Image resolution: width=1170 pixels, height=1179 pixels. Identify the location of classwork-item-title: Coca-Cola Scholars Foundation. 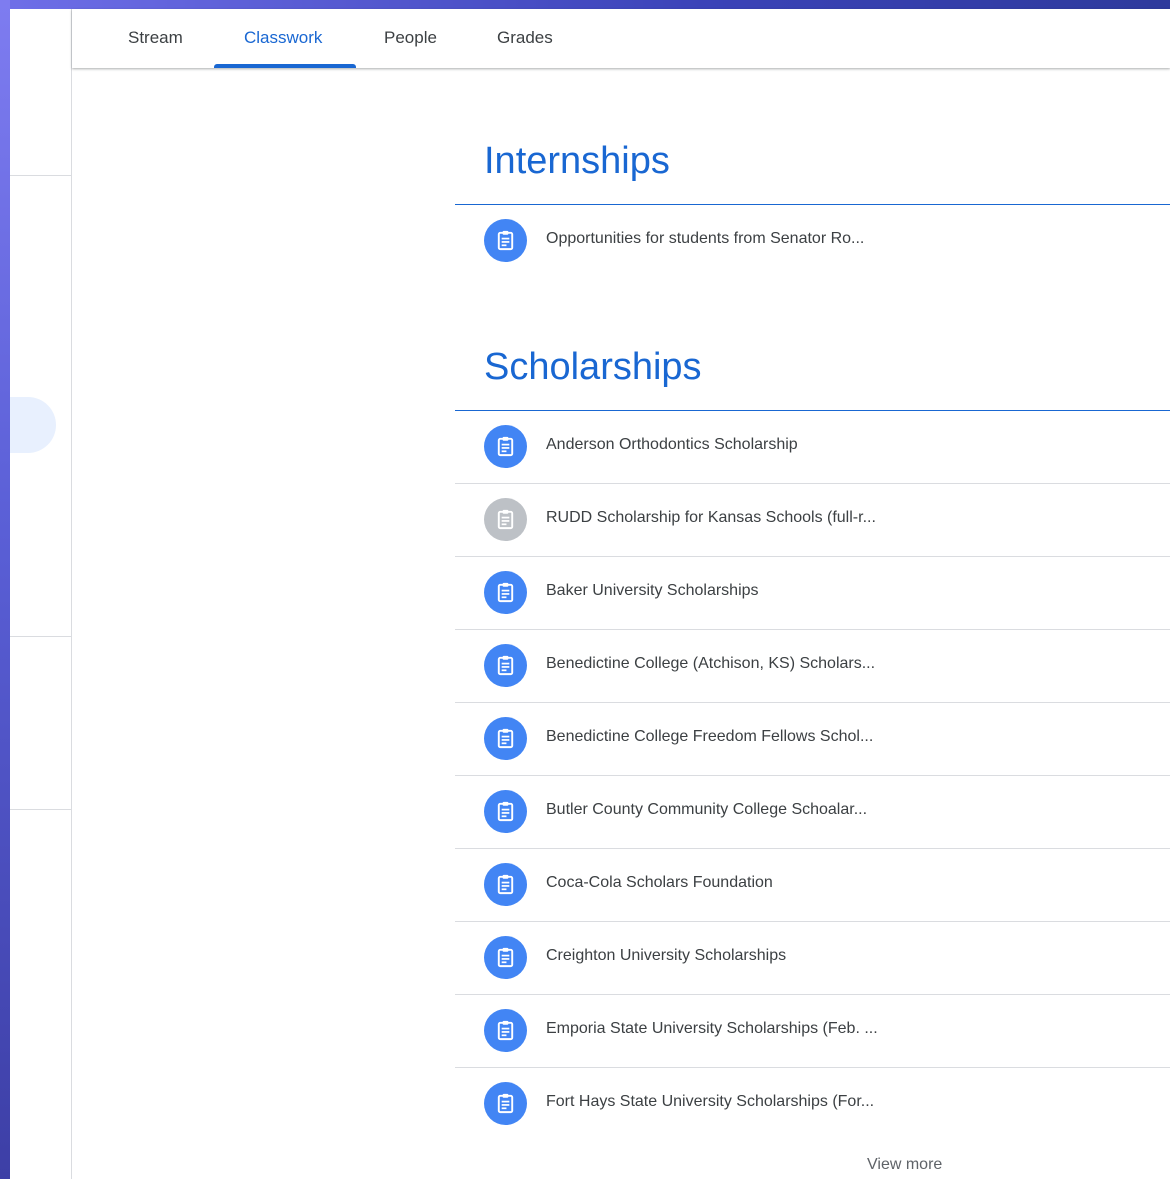
(659, 882).